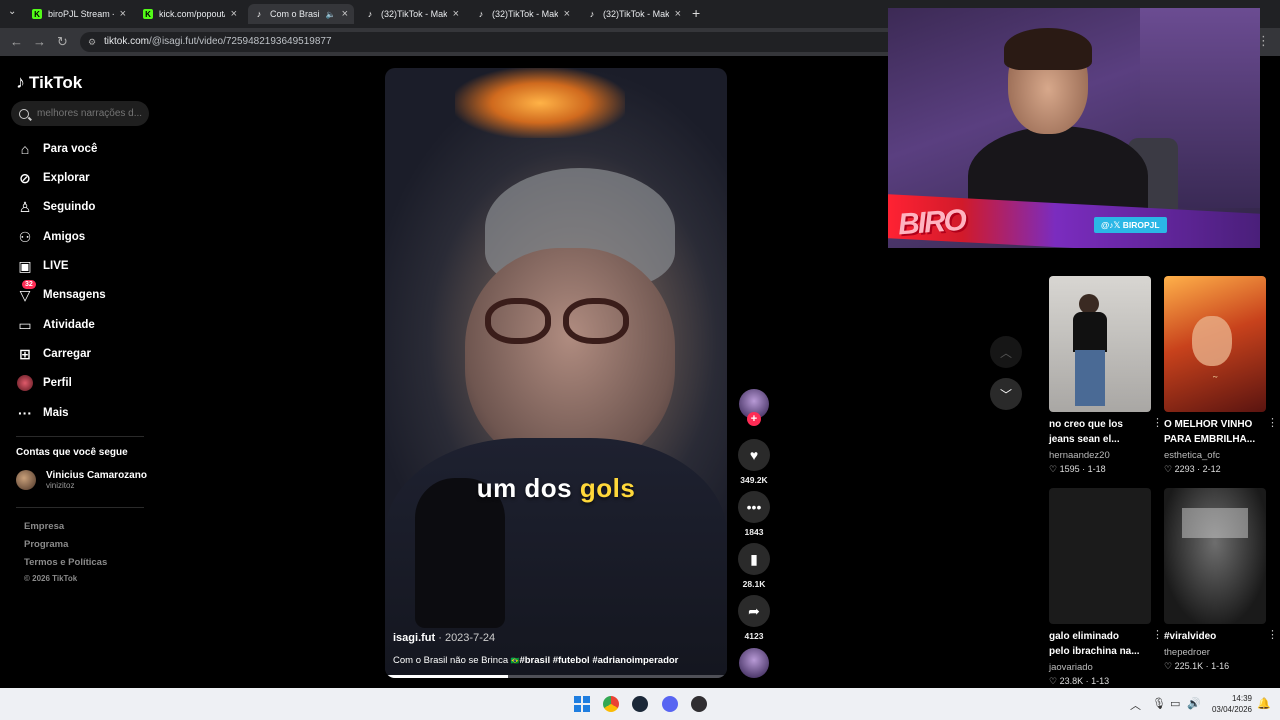  What do you see at coordinates (190, 14) in the screenshot?
I see `browser-tab: K kick.com/popout/ ×` at bounding box center [190, 14].